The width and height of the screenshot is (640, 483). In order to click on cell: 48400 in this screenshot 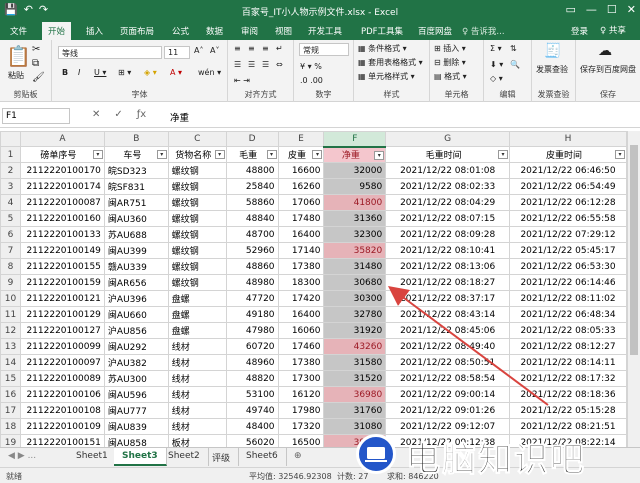, I will do `click(252, 426)`.